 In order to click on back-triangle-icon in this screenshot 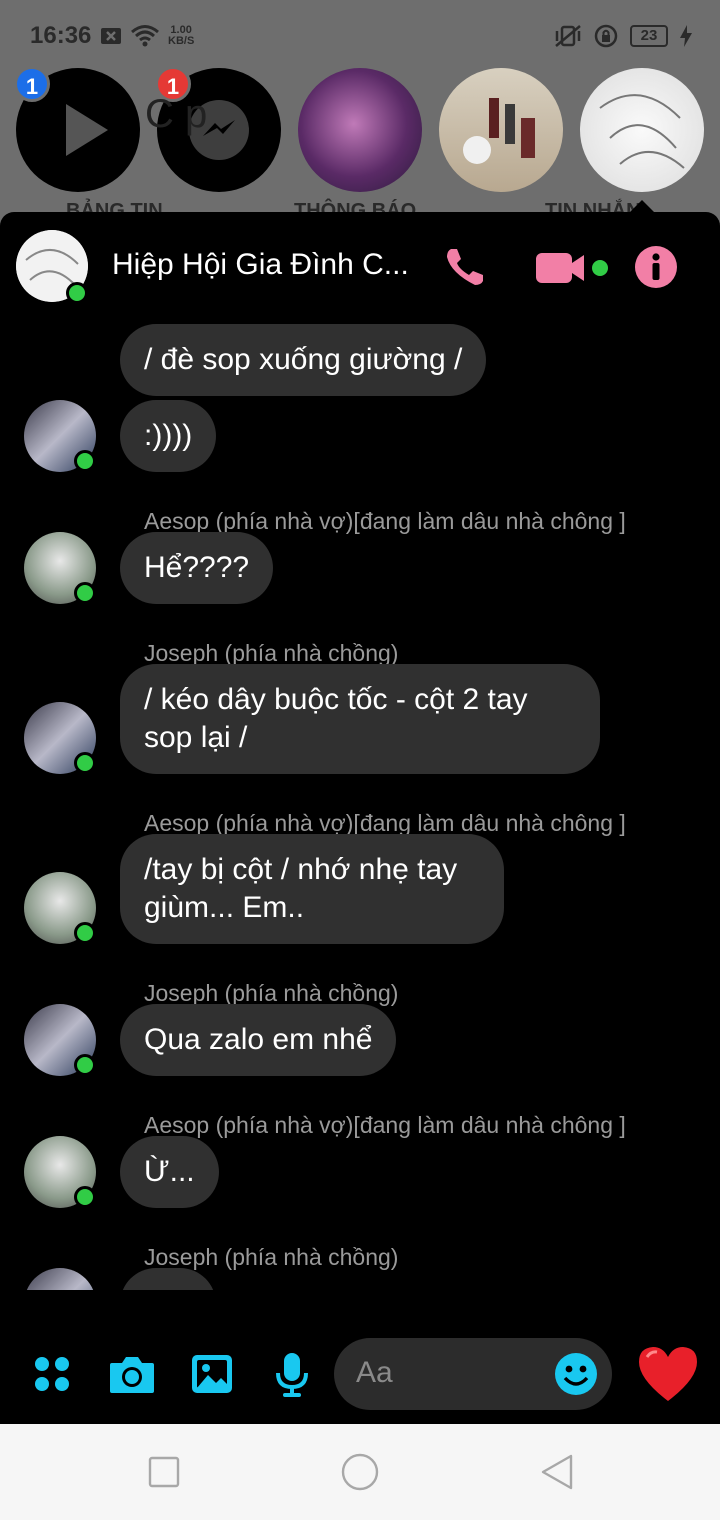, I will do `click(557, 1472)`.